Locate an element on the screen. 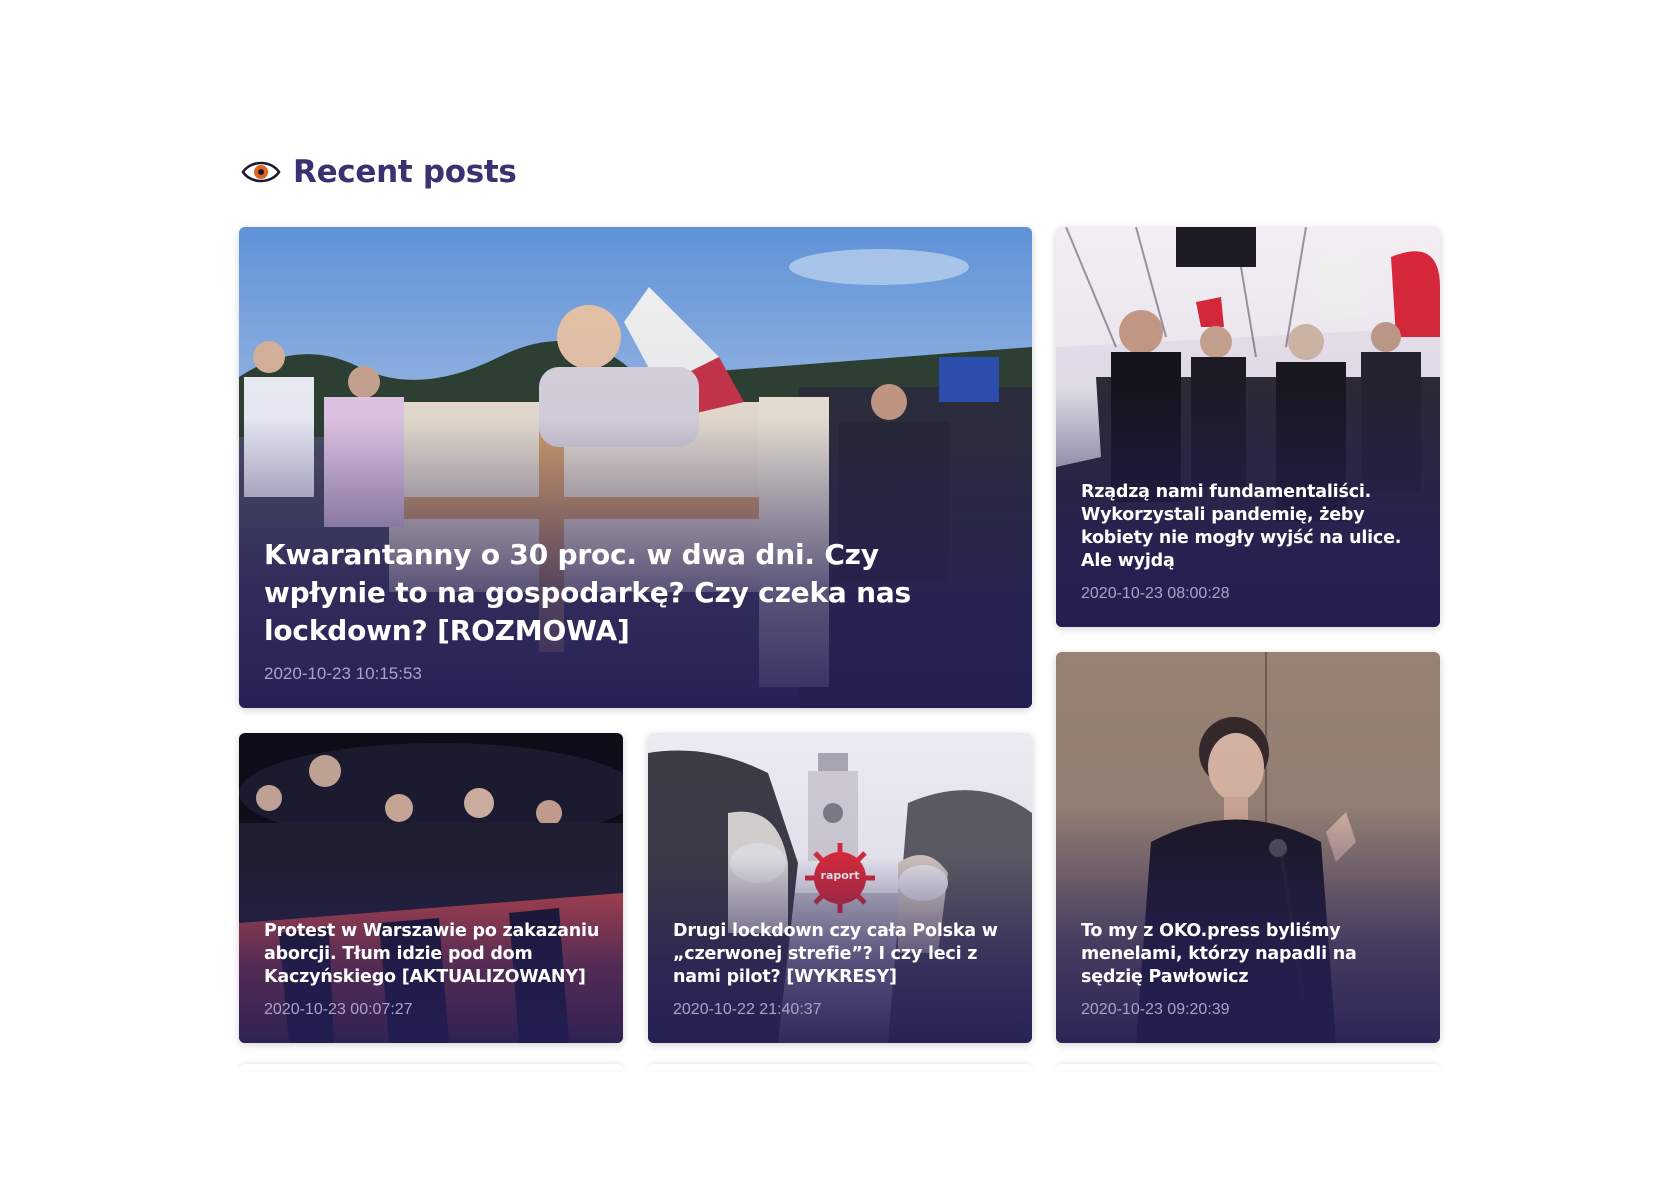  section-header: Recent posts is located at coordinates (379, 172).